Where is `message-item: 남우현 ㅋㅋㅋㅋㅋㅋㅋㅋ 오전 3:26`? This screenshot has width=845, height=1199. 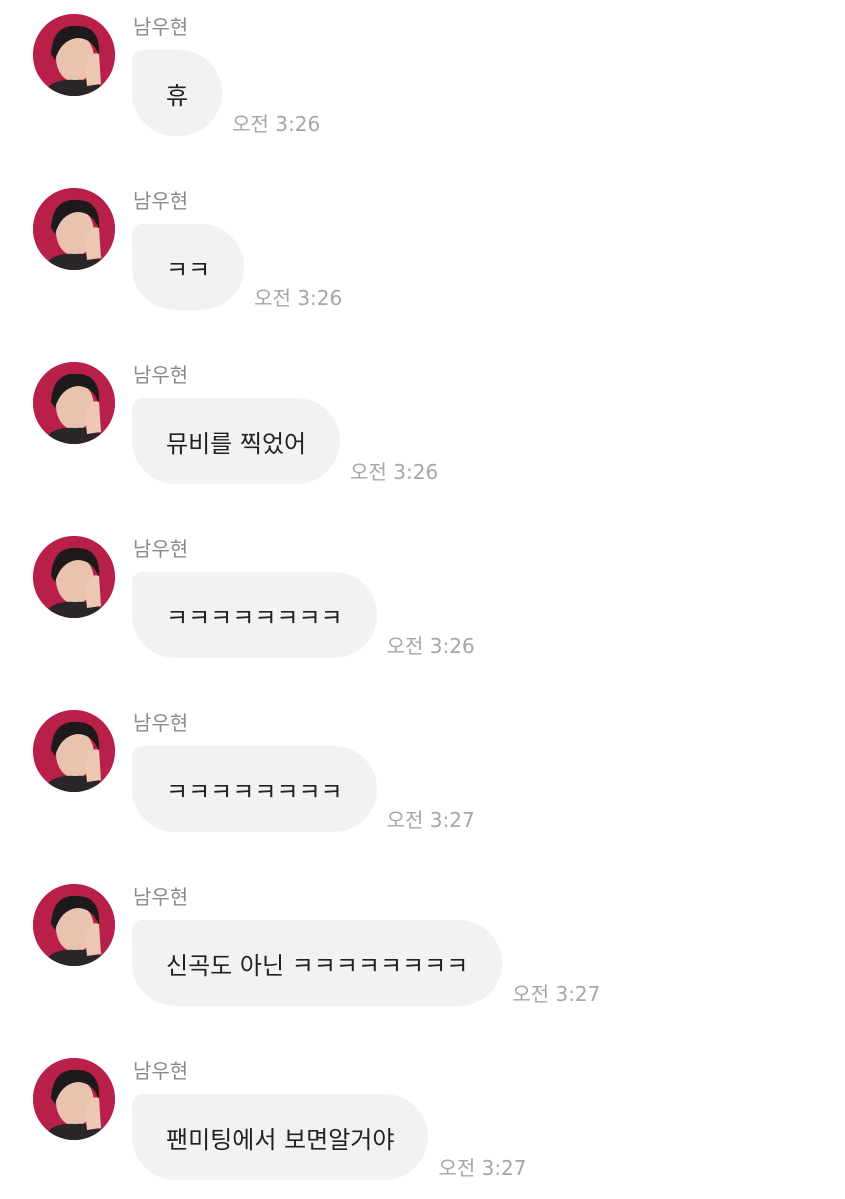 message-item: 남우현 ㅋㅋㅋㅋㅋㅋㅋㅋ 오전 3:26 is located at coordinates (422, 592).